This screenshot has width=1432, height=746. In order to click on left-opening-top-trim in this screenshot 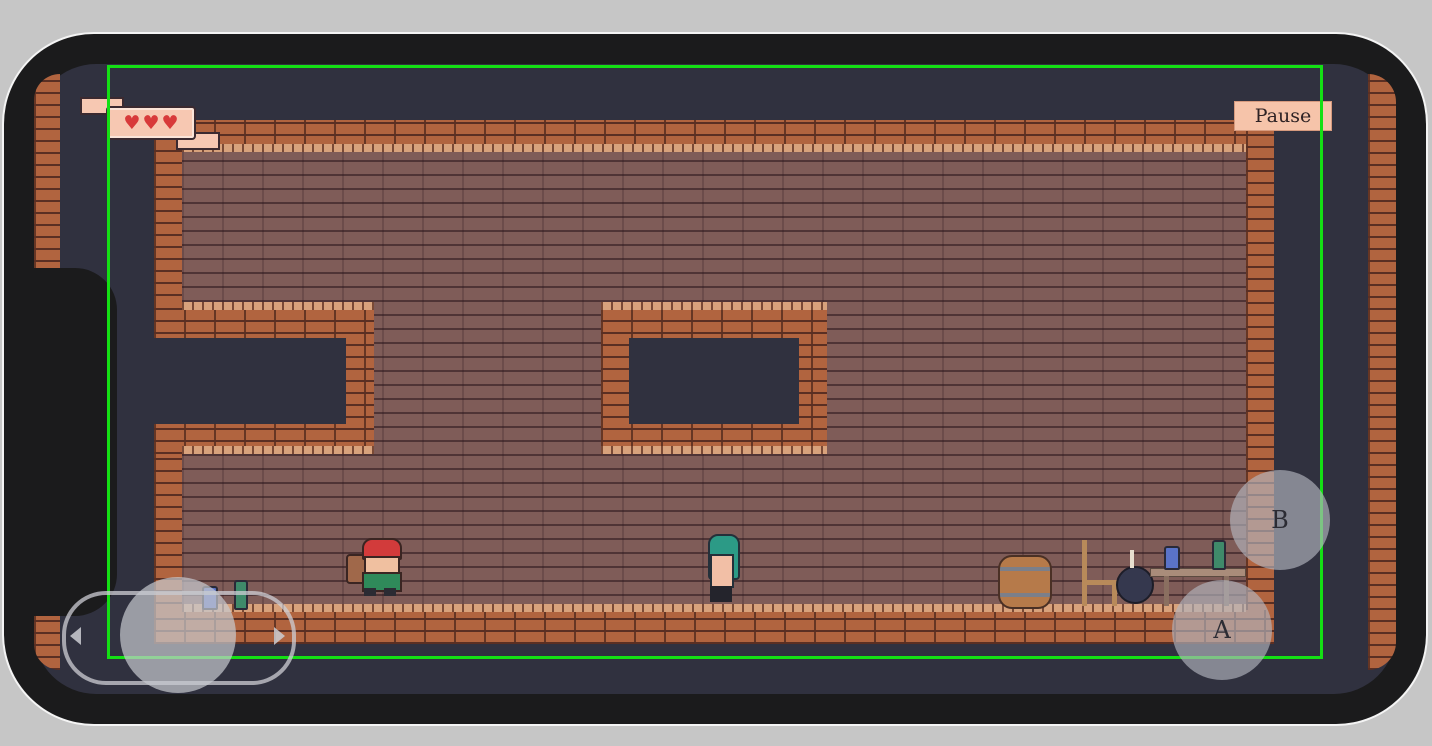, I will do `click(278, 306)`.